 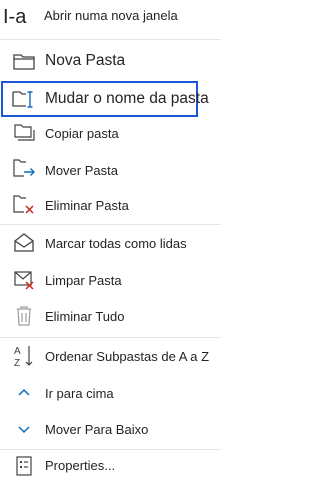 What do you see at coordinates (127, 98) in the screenshot?
I see `menu-item-label: Mudar o nome da pasta` at bounding box center [127, 98].